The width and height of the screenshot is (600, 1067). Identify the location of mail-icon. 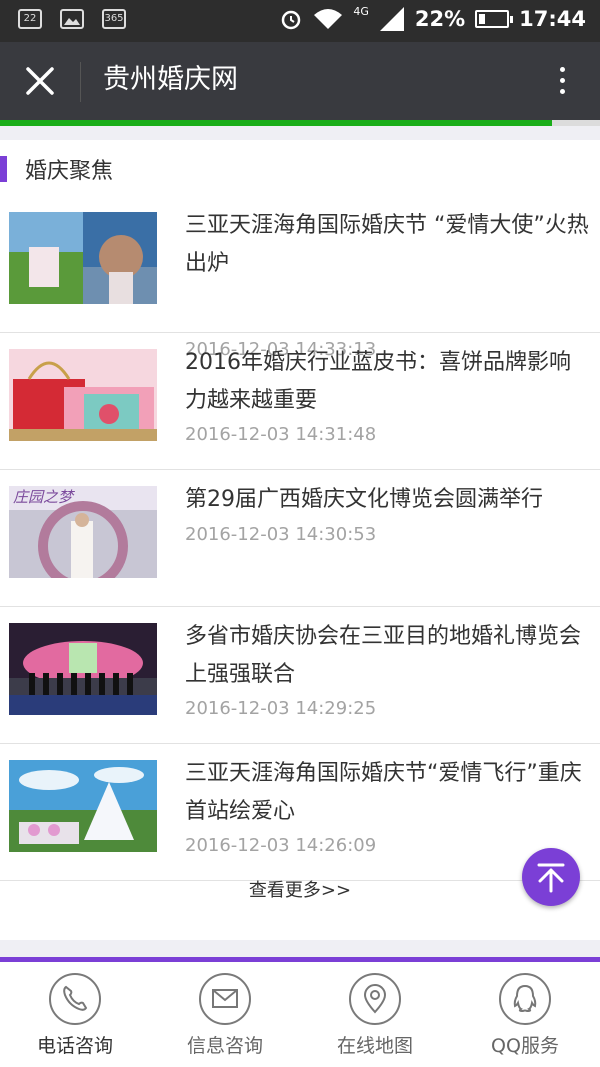
(225, 998).